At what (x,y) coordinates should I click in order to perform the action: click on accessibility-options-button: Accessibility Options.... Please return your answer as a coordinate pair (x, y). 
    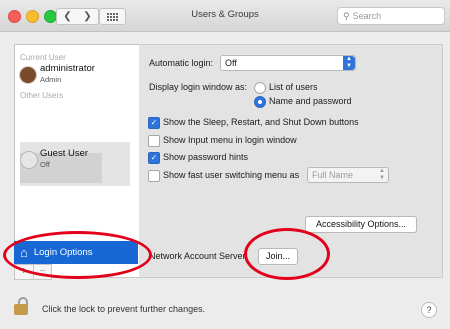
    Looking at the image, I should click on (361, 224).